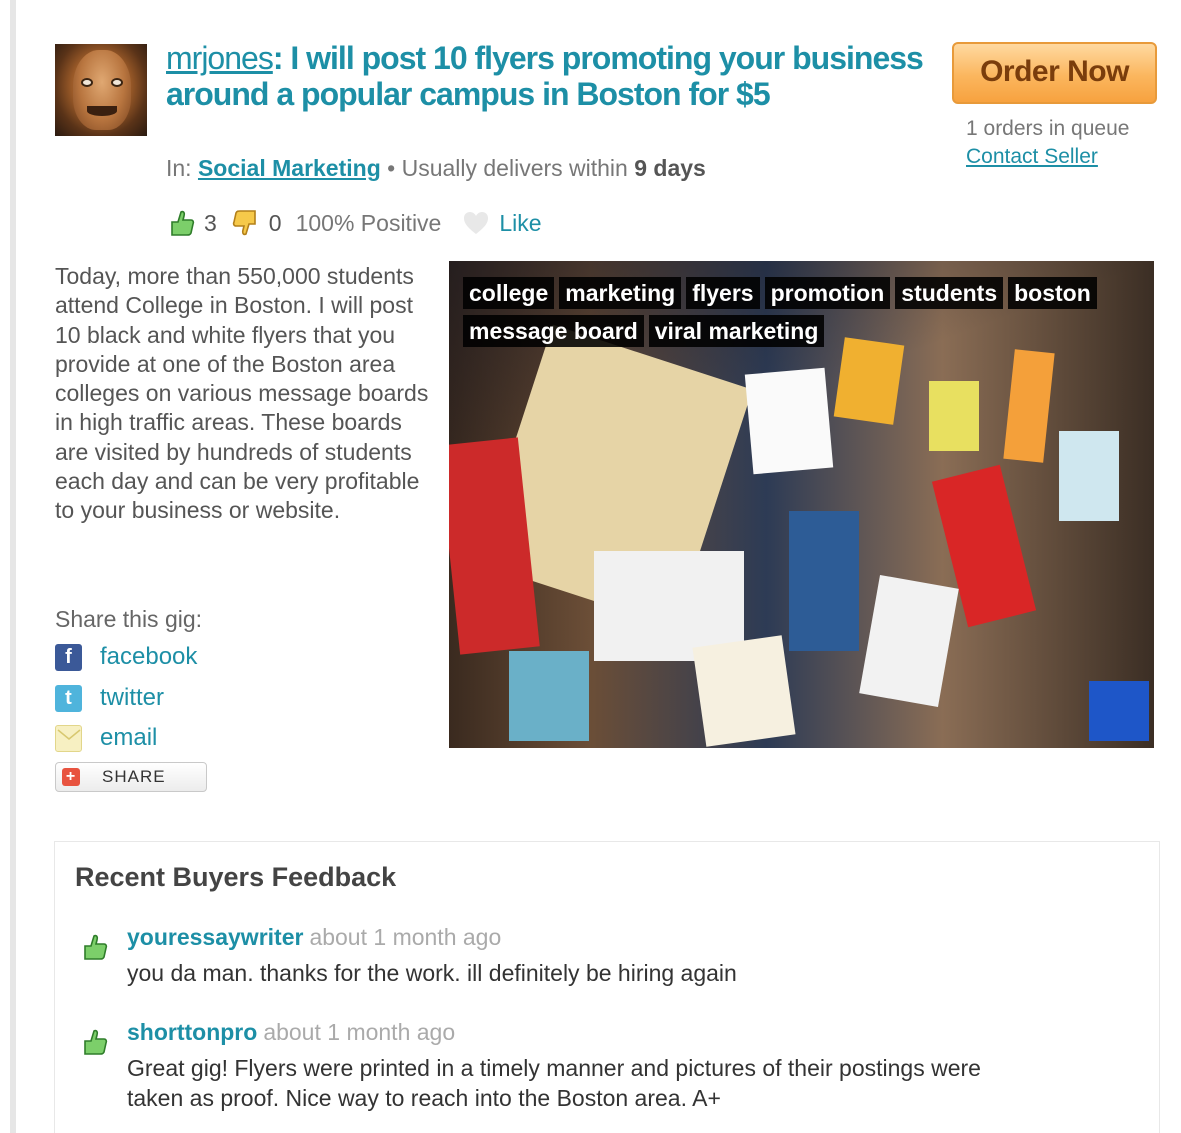 The width and height of the screenshot is (1181, 1133). What do you see at coordinates (71, 777) in the screenshot?
I see `plus-icon: +` at bounding box center [71, 777].